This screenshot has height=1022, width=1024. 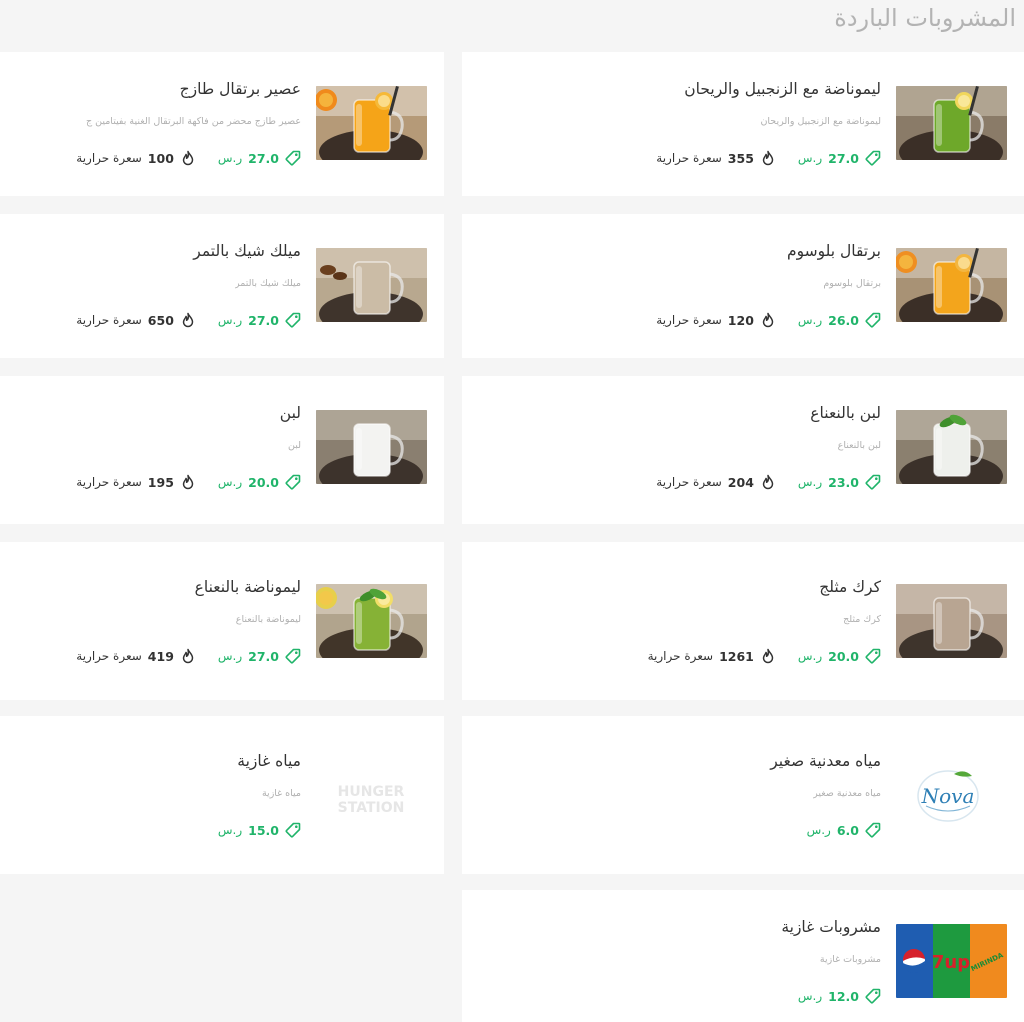 I want to click on menu-item-card: لبن لبن 20.0 ر.س 195 سعرة حرارية, so click(x=222, y=450).